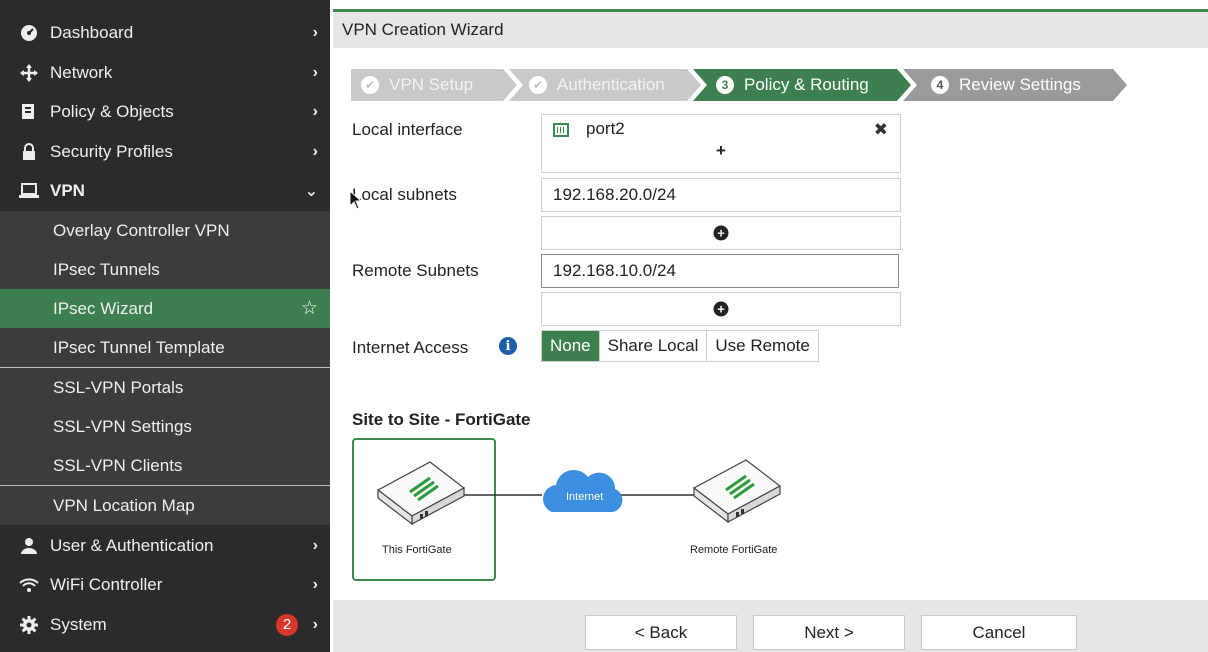 Image resolution: width=1208 pixels, height=652 pixels. Describe the element at coordinates (806, 84) in the screenshot. I see `step-label: Policy & Routing` at that location.